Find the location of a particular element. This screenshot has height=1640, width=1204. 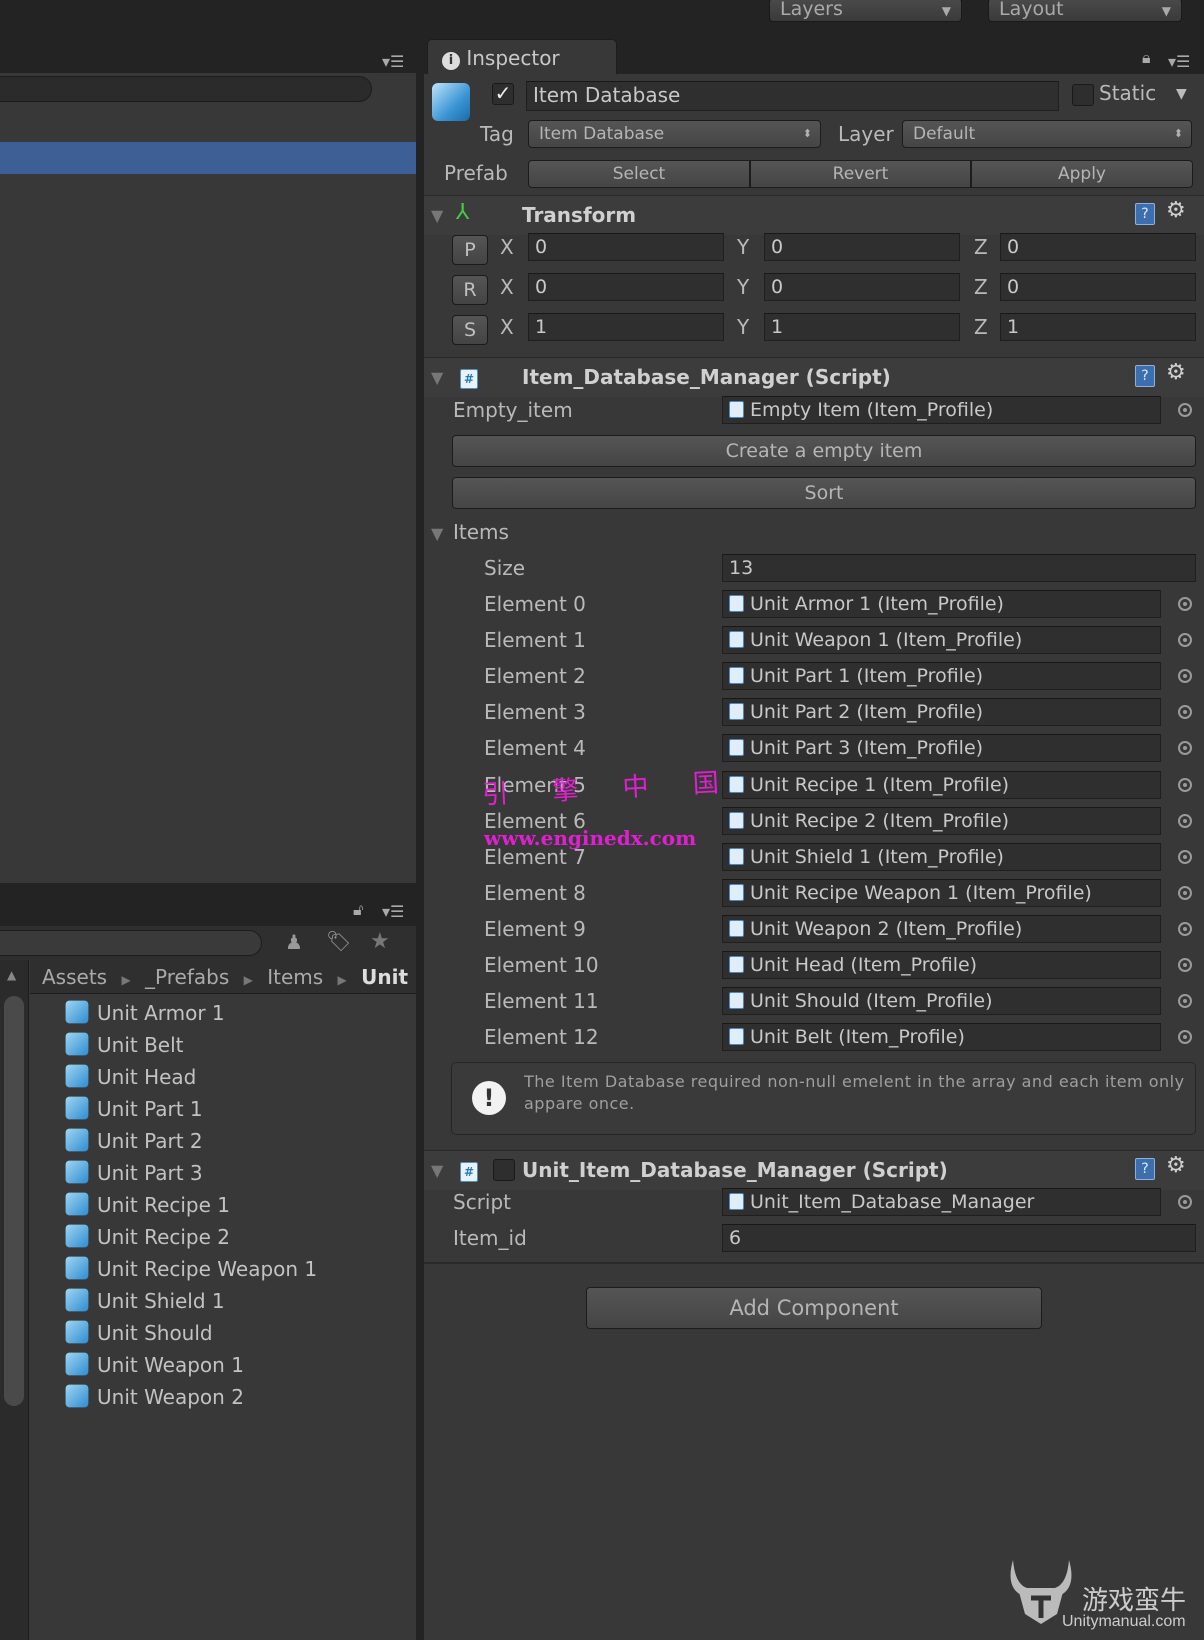

breadcrumb-item: Assets is located at coordinates (74, 977).